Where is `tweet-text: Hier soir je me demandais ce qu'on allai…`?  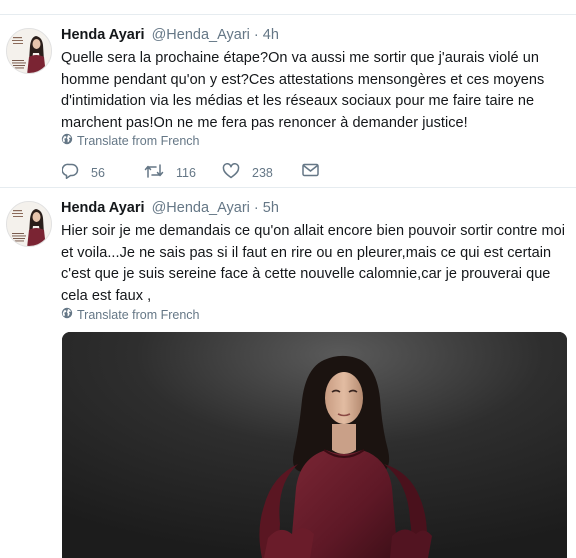
tweet-text: Hier soir je me demandais ce qu'on allai… is located at coordinates (313, 263).